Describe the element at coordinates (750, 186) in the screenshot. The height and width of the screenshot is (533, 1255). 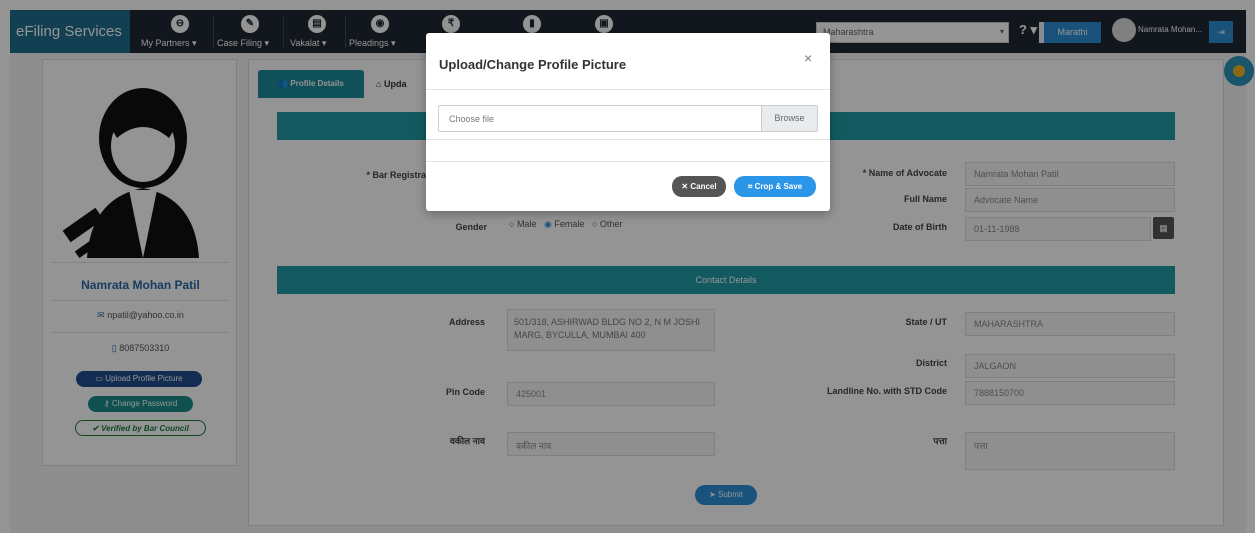
I see `crop-icon: ⌗` at that location.